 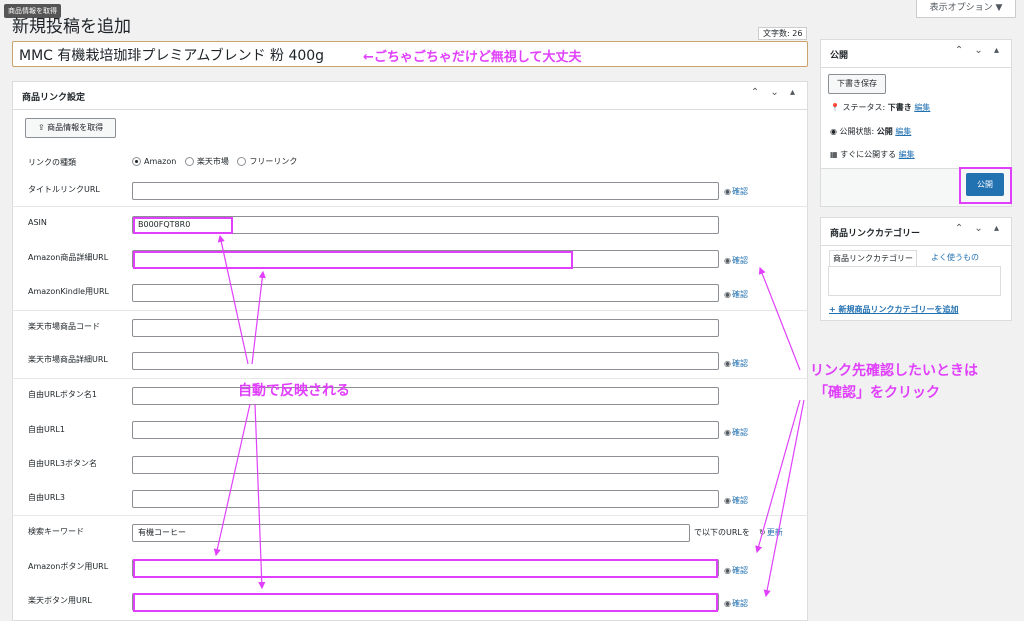 I want to click on link-type-label: リンクの種類, so click(x=52, y=162).